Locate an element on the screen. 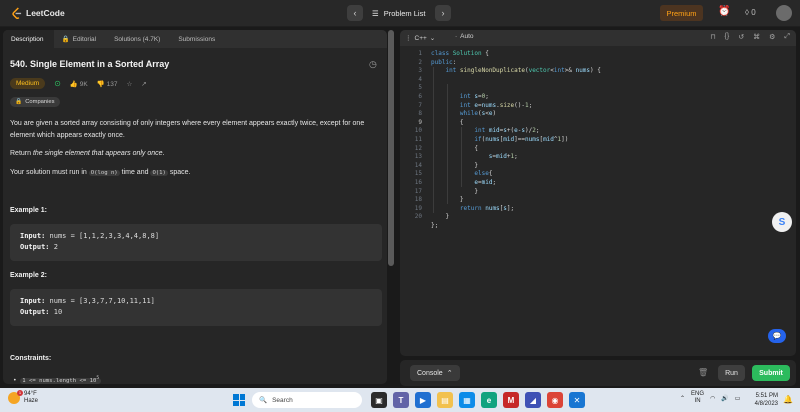 This screenshot has width=800, height=412. tab-label: Description is located at coordinates (27, 39).